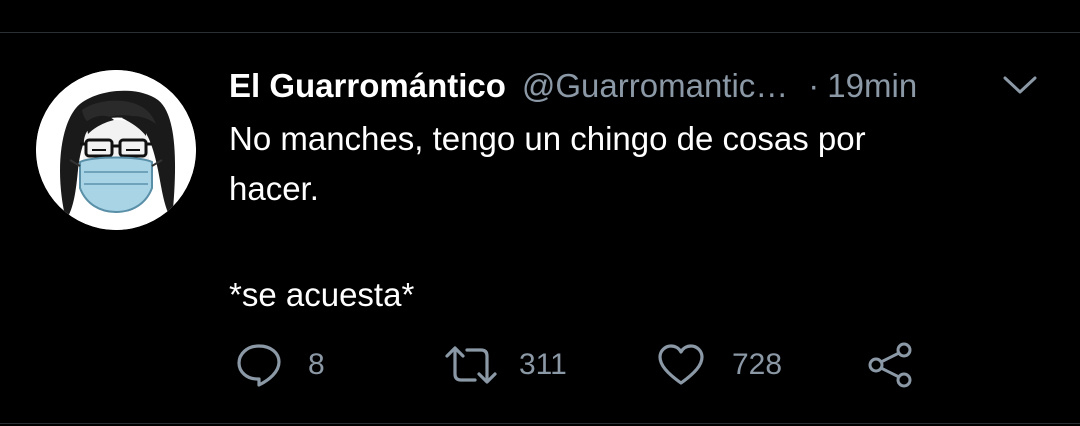 The width and height of the screenshot is (1080, 426). What do you see at coordinates (471, 365) in the screenshot?
I see `retweet-arrows-icon` at bounding box center [471, 365].